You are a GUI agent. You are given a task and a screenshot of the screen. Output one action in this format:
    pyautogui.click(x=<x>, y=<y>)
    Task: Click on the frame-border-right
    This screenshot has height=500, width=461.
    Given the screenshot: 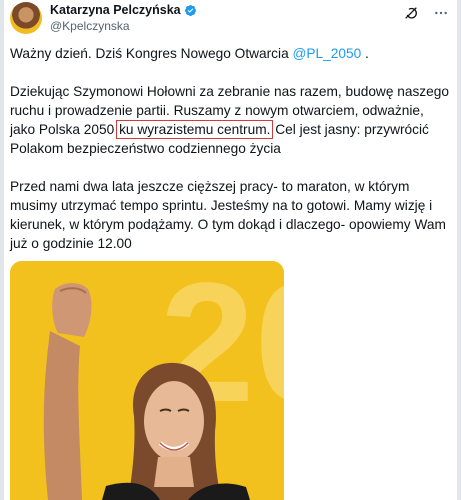 What is the action you would take?
    pyautogui.click(x=459, y=250)
    